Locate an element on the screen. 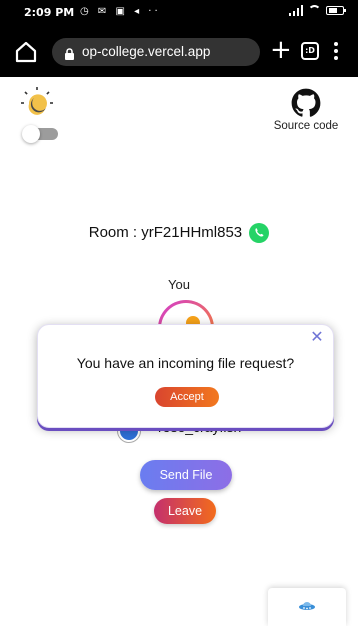 The image size is (358, 626). theme-toggle is located at coordinates (40, 134).